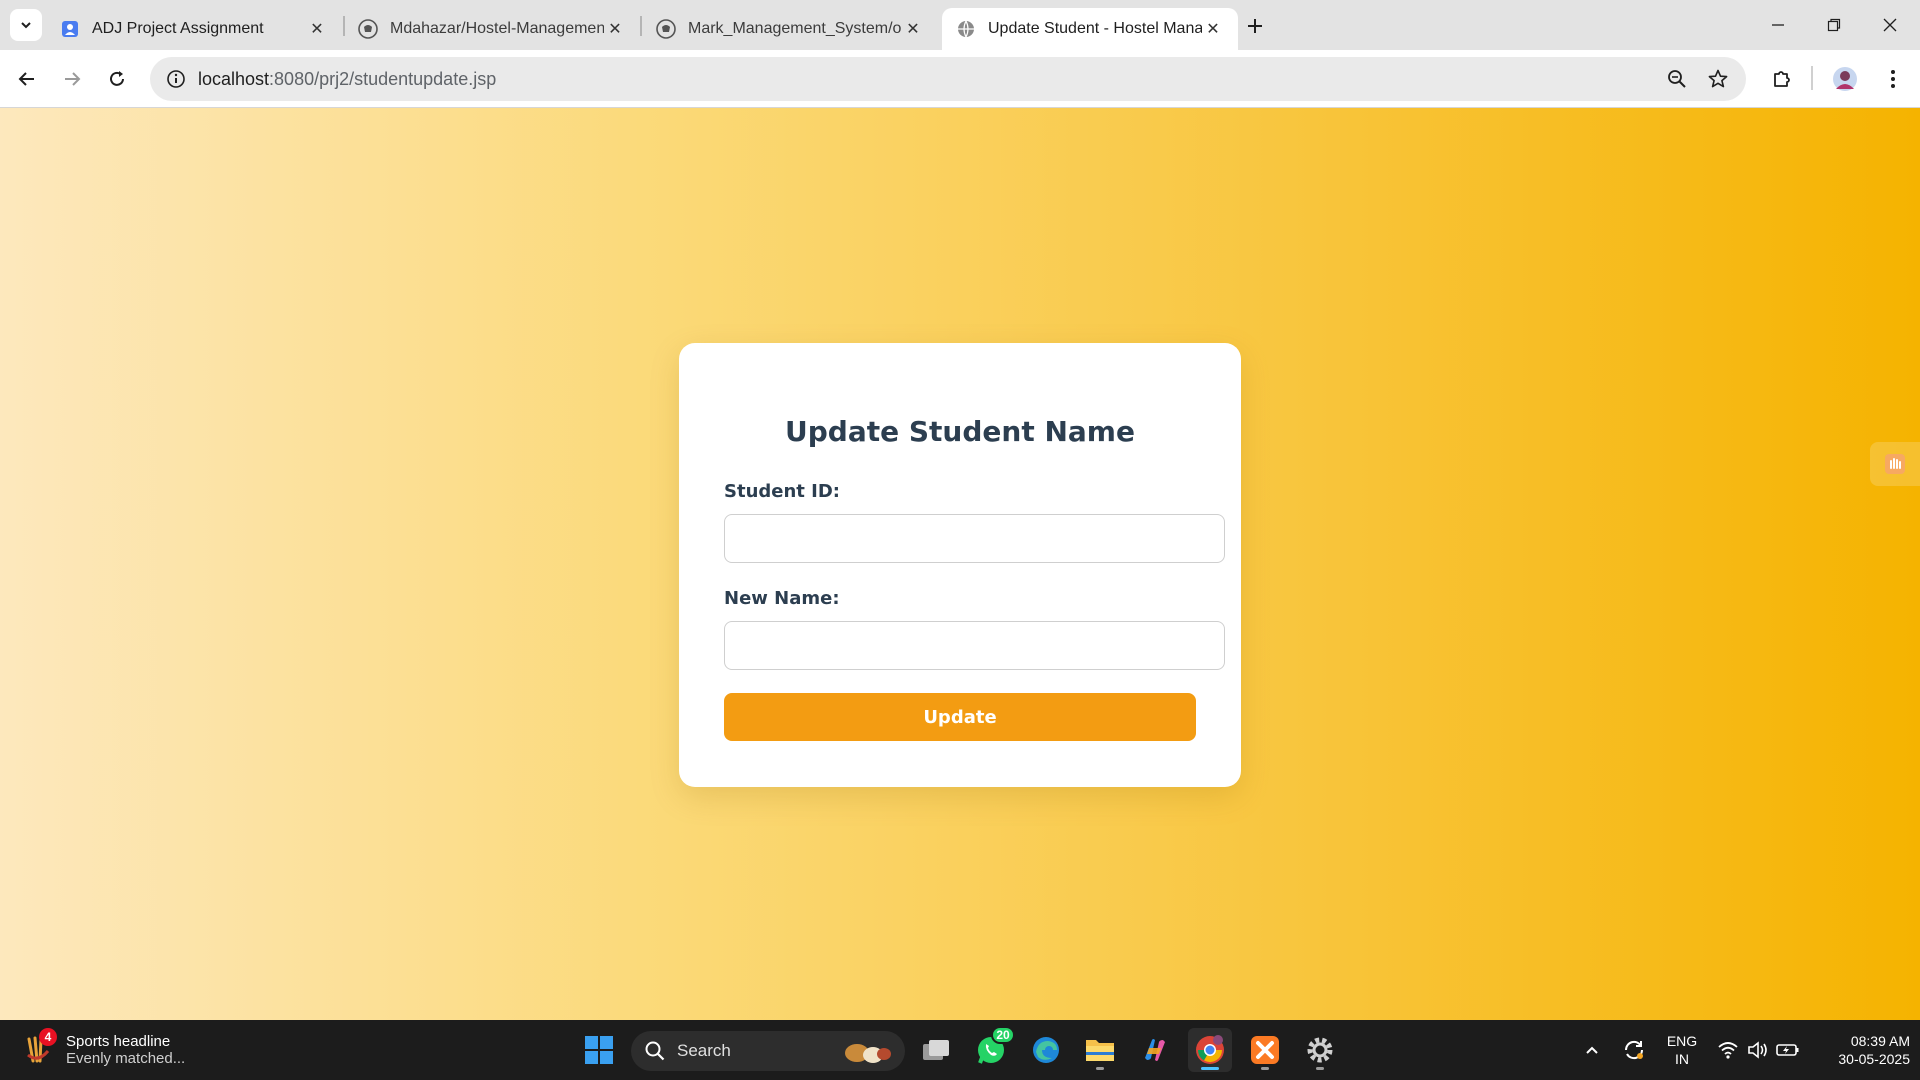  I want to click on google-forms-icon, so click(70, 29).